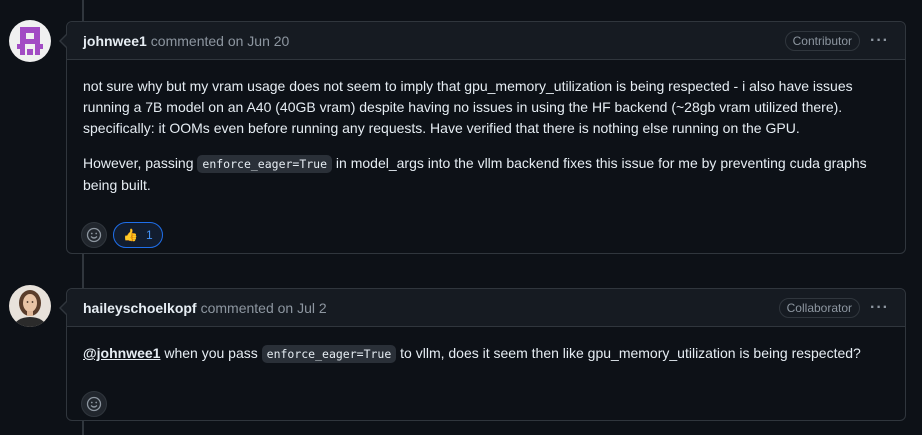 This screenshot has width=922, height=435. What do you see at coordinates (140, 308) in the screenshot?
I see `comment-author: haileyschoelkopf` at bounding box center [140, 308].